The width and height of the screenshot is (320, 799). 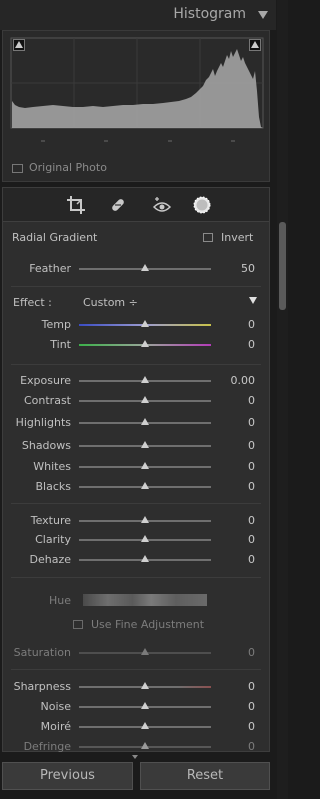 I want to click on clarity-value: 0, so click(x=251, y=539).